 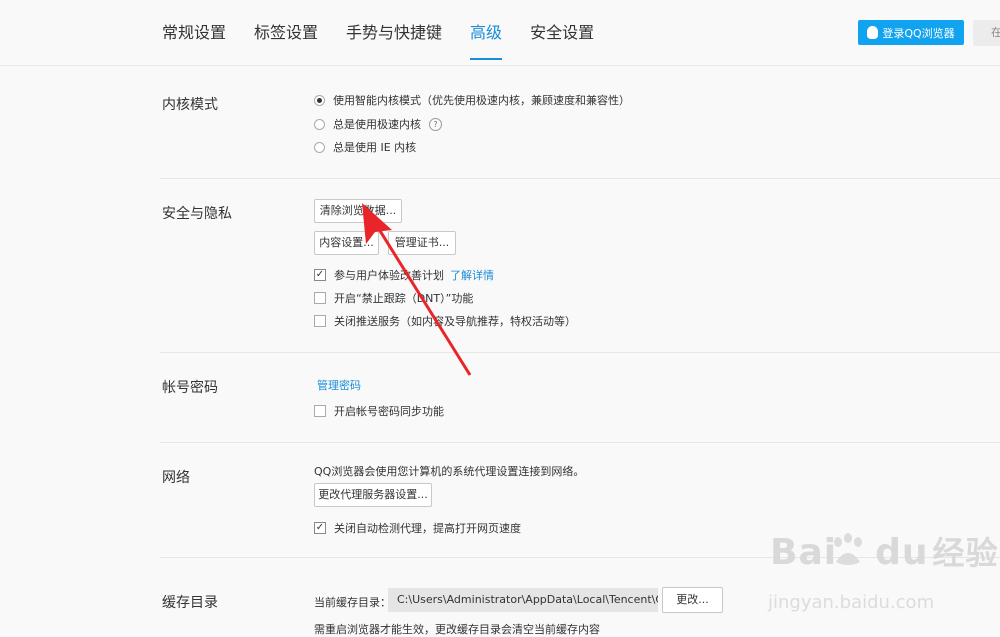 What do you see at coordinates (918, 33) in the screenshot?
I see `login-label: 登录QQ浏览器` at bounding box center [918, 33].